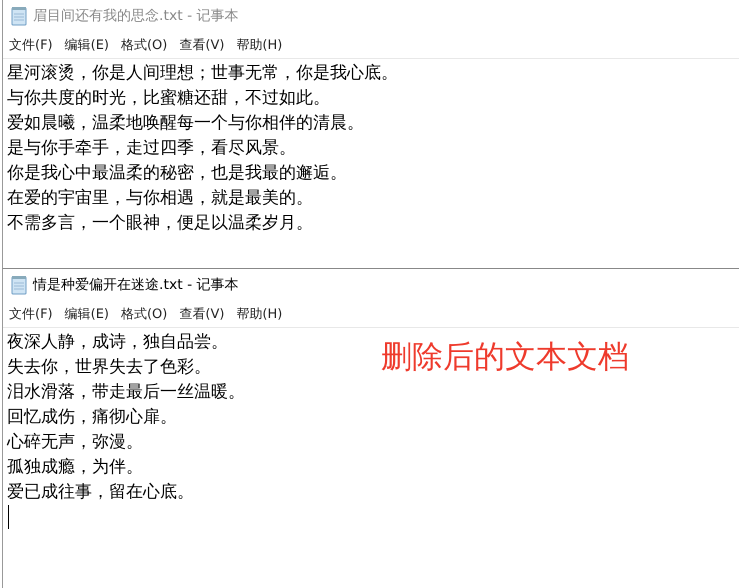  I want to click on text-line: 爱如晨曦，温柔地唤醒每一个与你相伴的清晨。, so click(186, 123).